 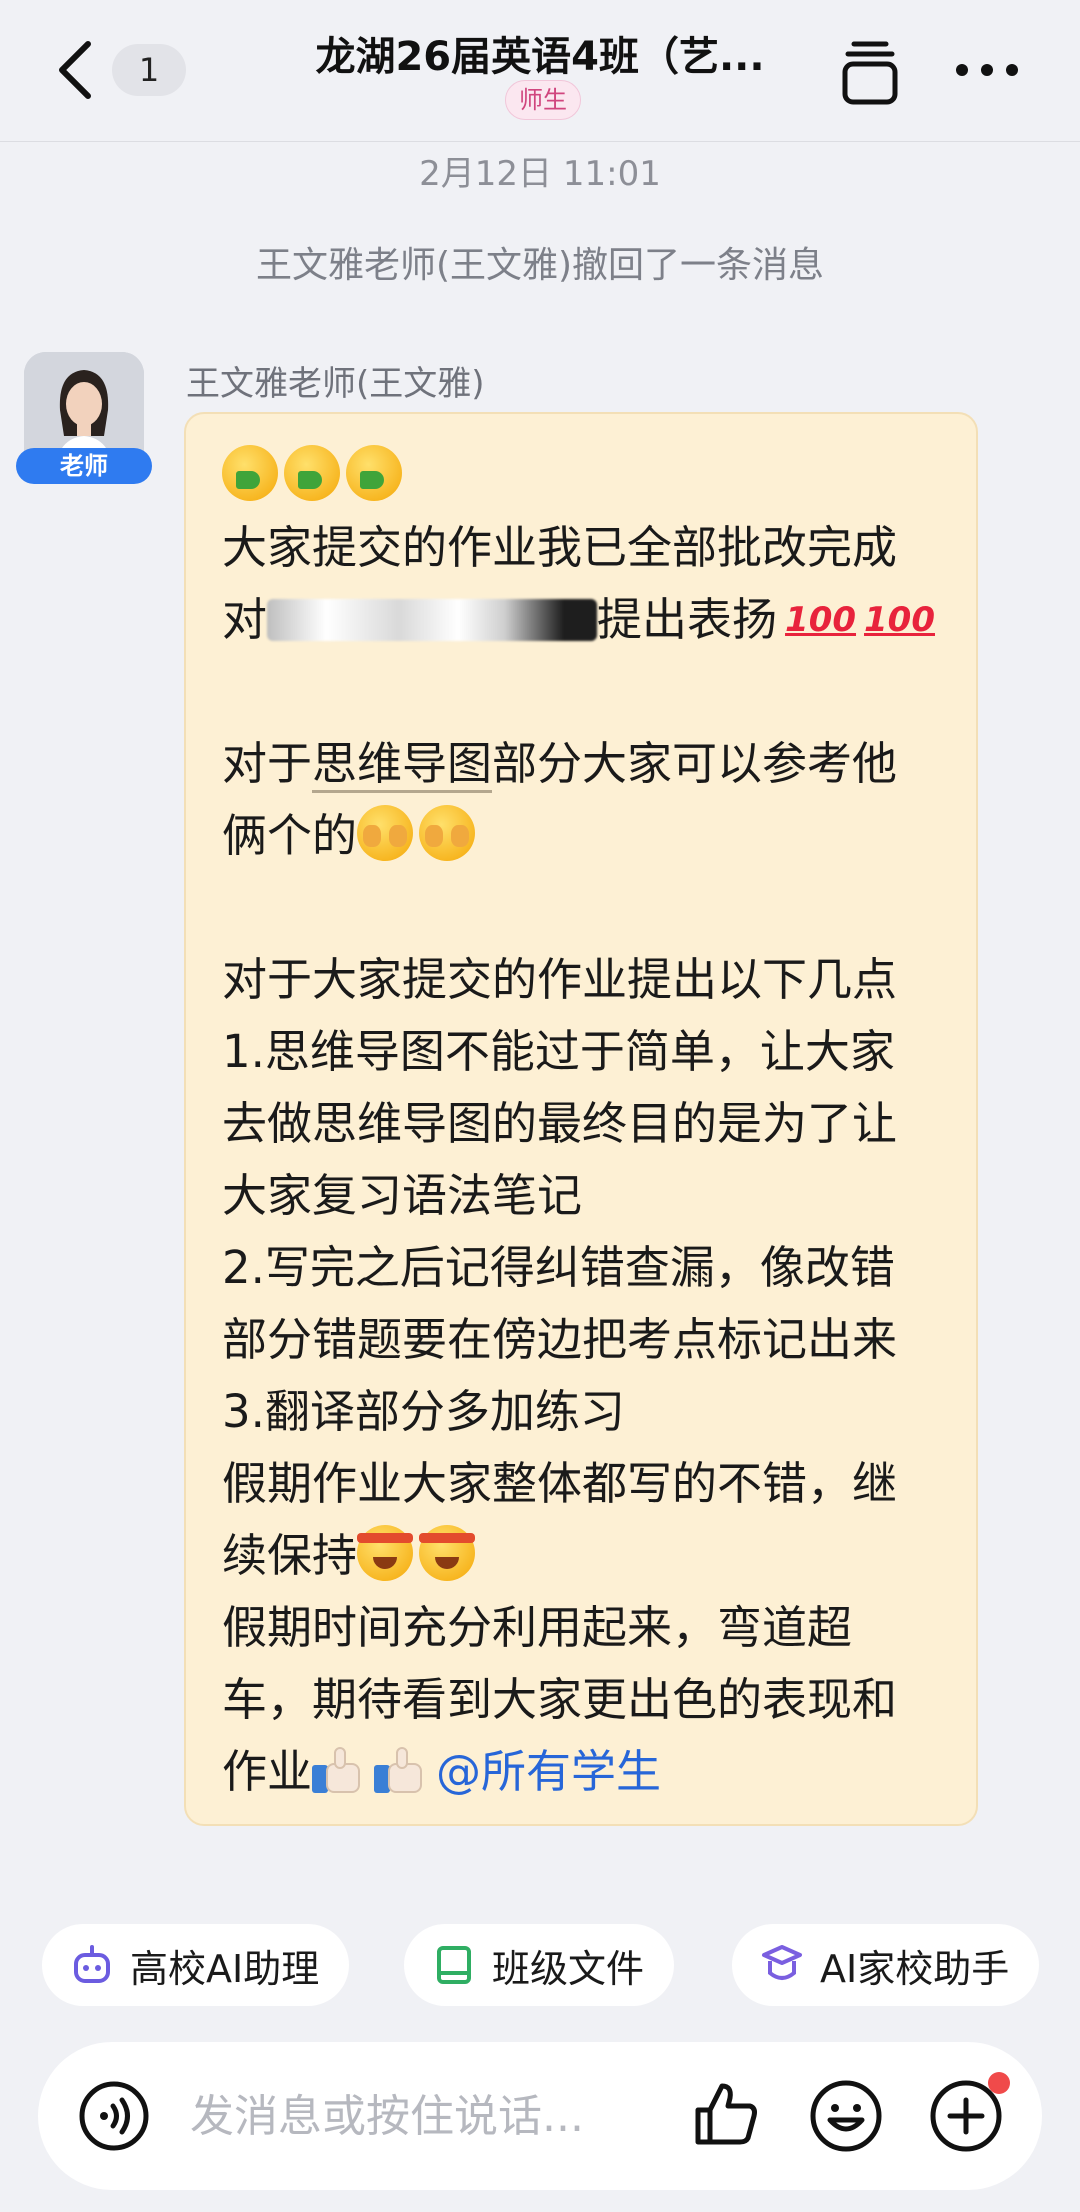 I want to click on voice-input-button, so click(x=114, y=2116).